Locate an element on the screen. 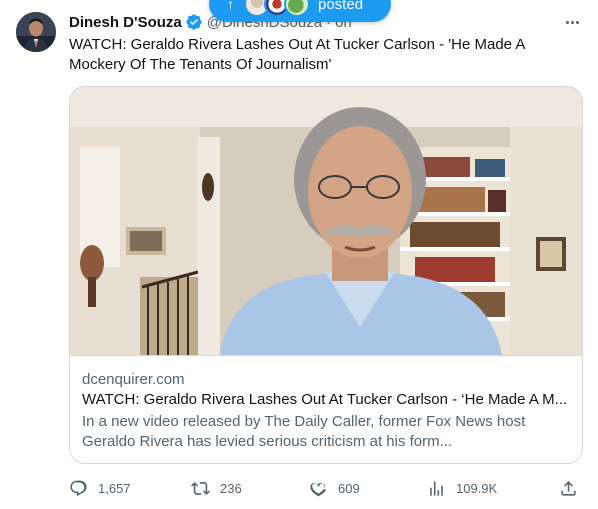 The height and width of the screenshot is (509, 598). more-icon is located at coordinates (567, 22).